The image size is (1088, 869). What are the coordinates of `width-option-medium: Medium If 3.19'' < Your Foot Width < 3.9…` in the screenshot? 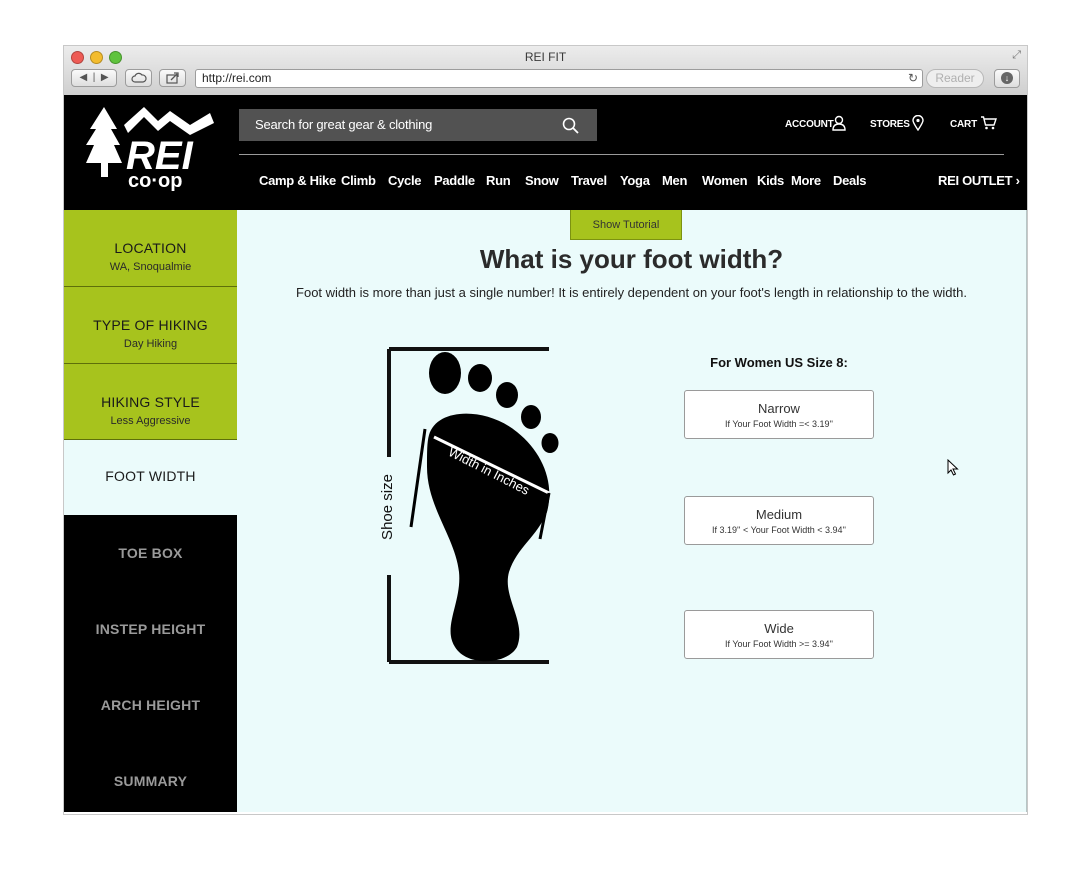 It's located at (779, 520).